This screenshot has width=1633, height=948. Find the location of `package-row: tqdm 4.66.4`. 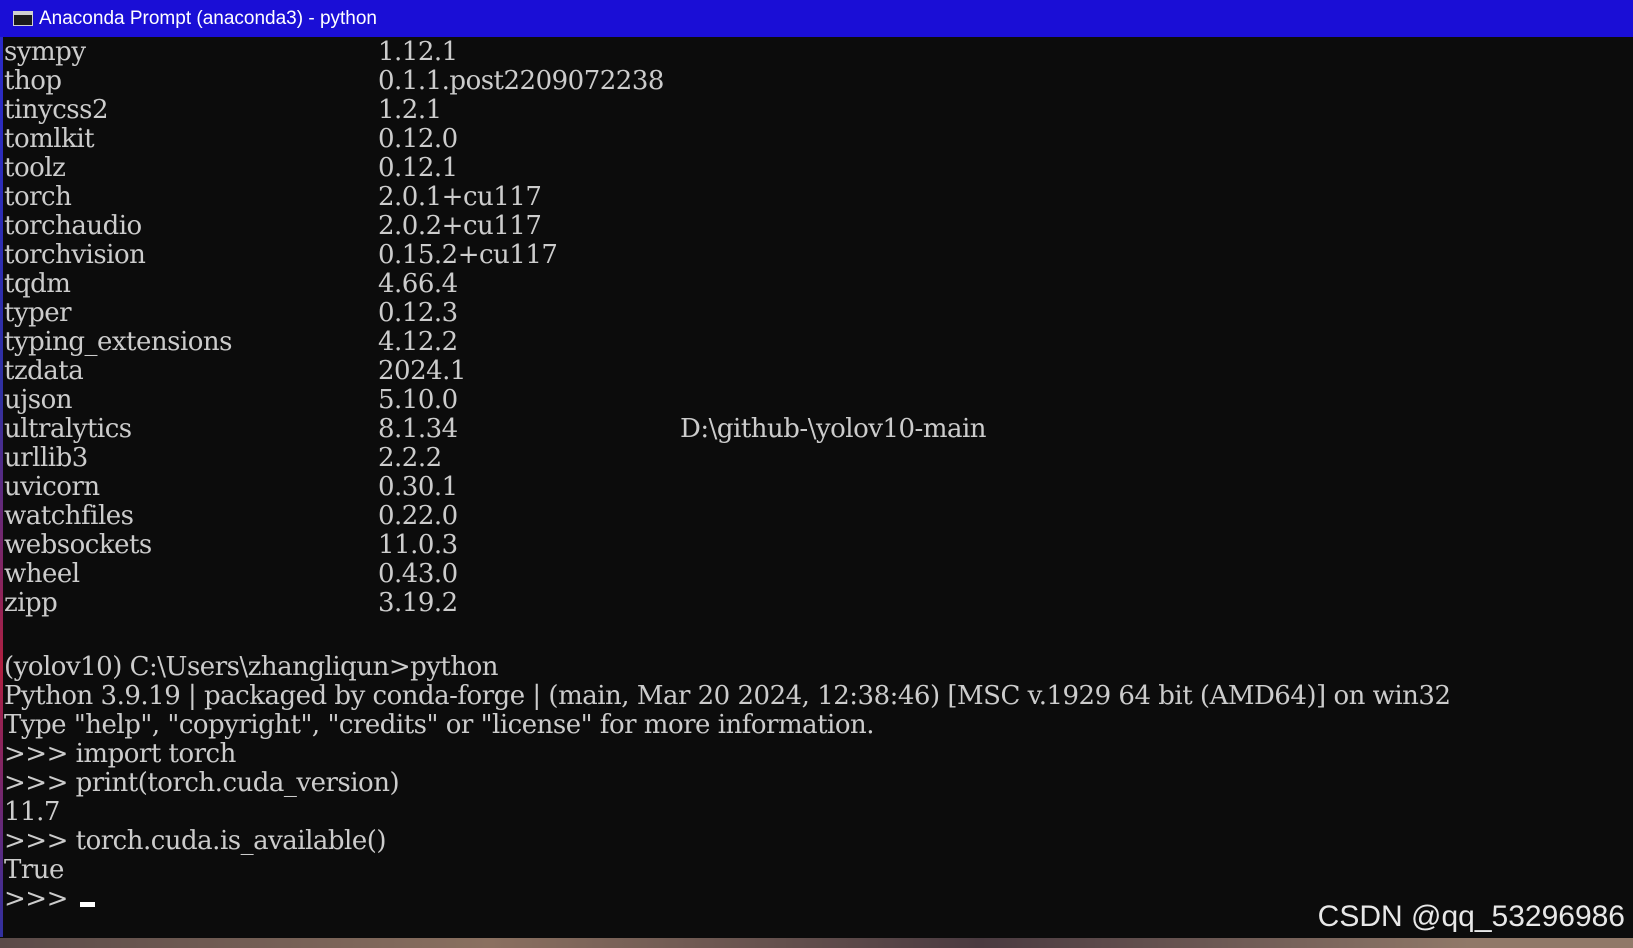

package-row: tqdm 4.66.4 is located at coordinates (814, 284).